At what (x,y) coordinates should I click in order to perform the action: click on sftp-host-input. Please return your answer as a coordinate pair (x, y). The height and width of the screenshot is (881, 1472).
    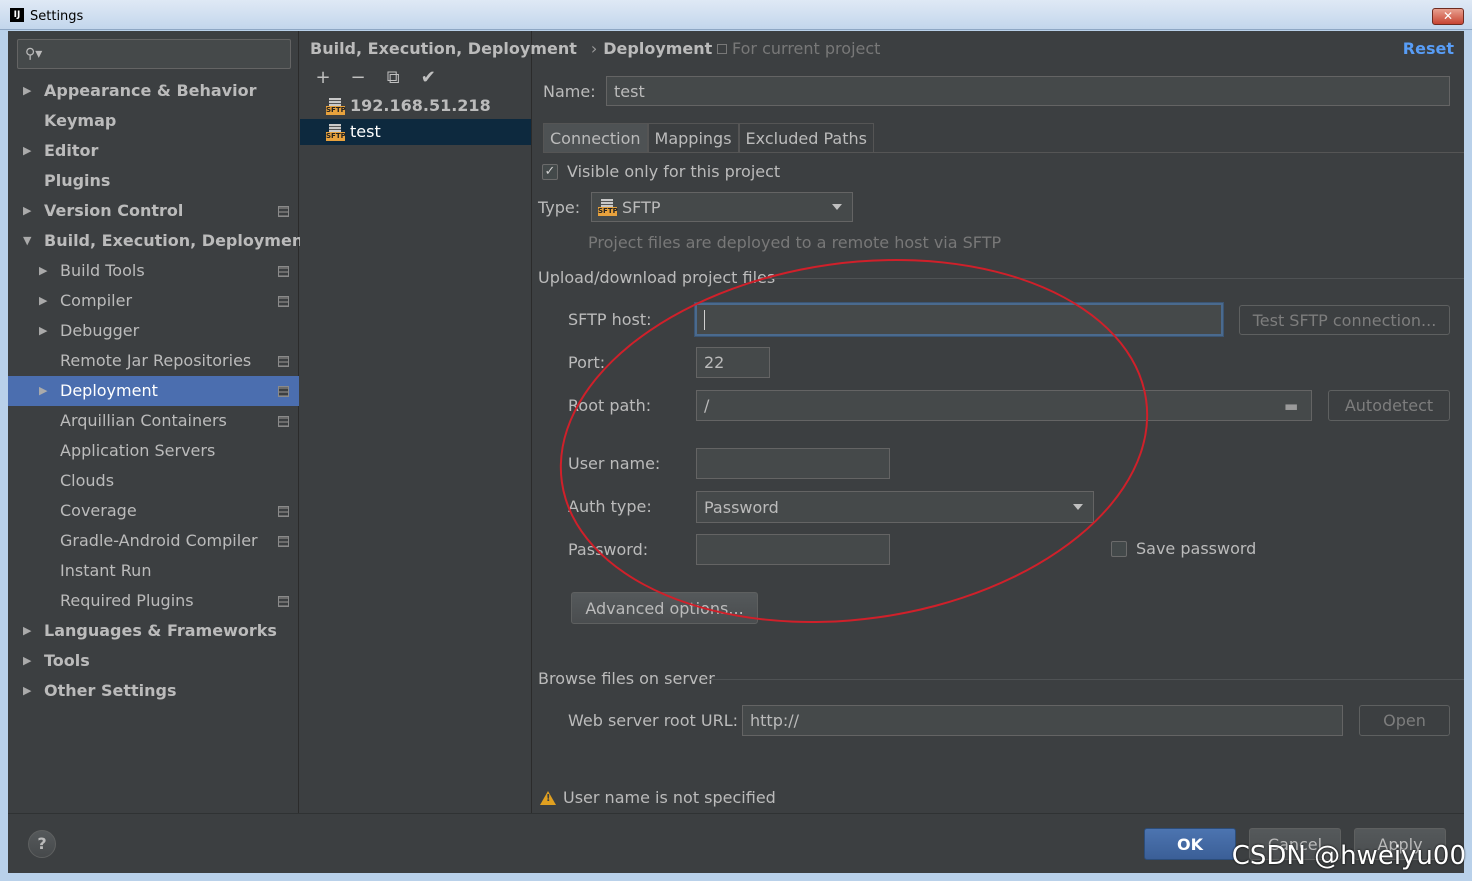
    Looking at the image, I should click on (959, 319).